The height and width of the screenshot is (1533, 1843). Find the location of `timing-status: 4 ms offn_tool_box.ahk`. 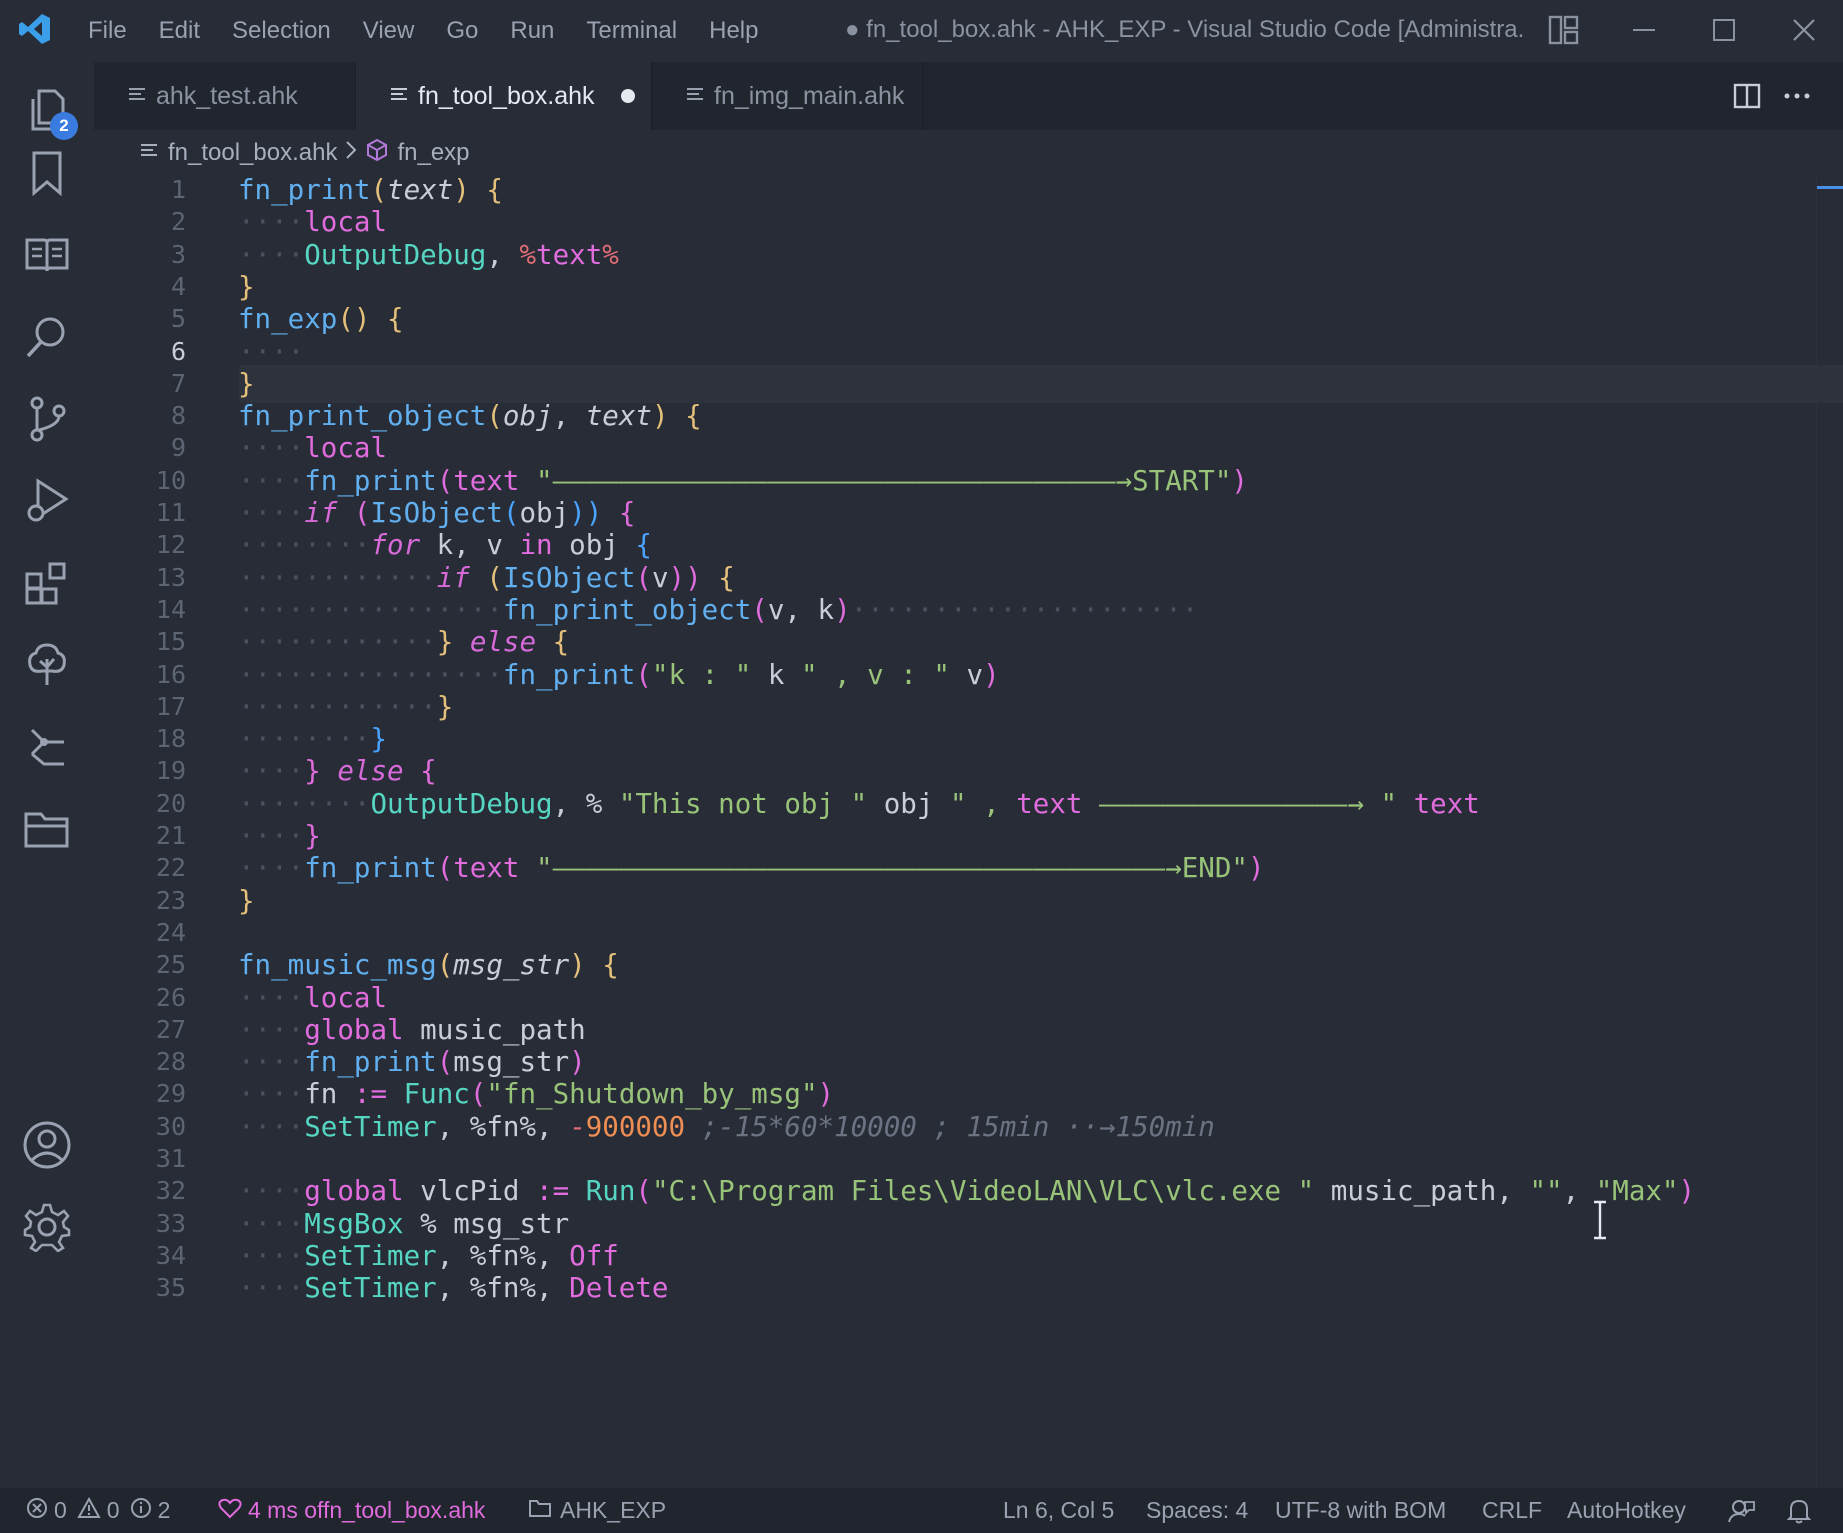

timing-status: 4 ms offn_tool_box.ahk is located at coordinates (351, 1510).